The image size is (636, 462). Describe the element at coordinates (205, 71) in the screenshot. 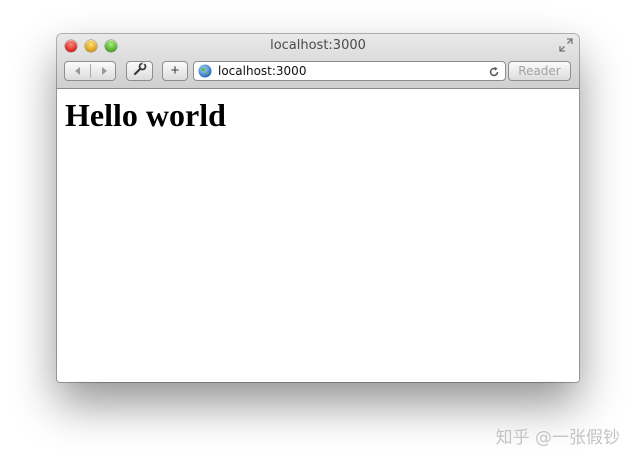

I see `globe-icon` at that location.